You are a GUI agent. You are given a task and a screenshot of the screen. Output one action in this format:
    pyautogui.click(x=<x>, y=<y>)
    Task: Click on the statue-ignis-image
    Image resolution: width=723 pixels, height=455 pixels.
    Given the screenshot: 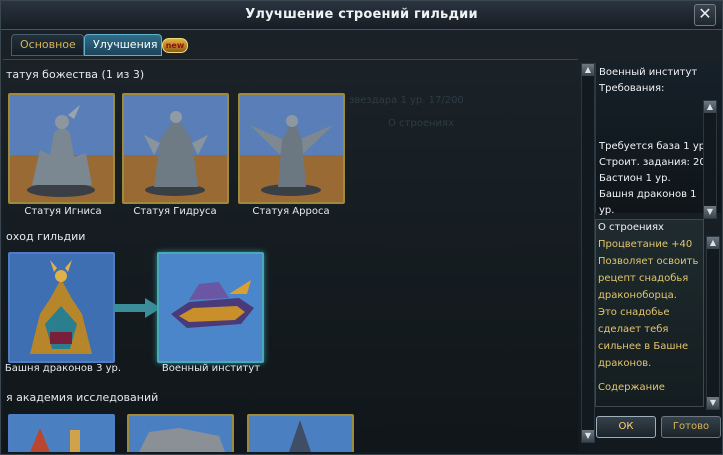 What is the action you would take?
    pyautogui.click(x=61, y=148)
    